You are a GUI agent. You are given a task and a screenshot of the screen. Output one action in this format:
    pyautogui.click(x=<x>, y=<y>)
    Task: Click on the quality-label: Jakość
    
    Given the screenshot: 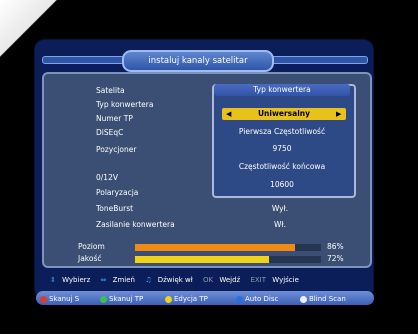 What is the action you would take?
    pyautogui.click(x=90, y=258)
    